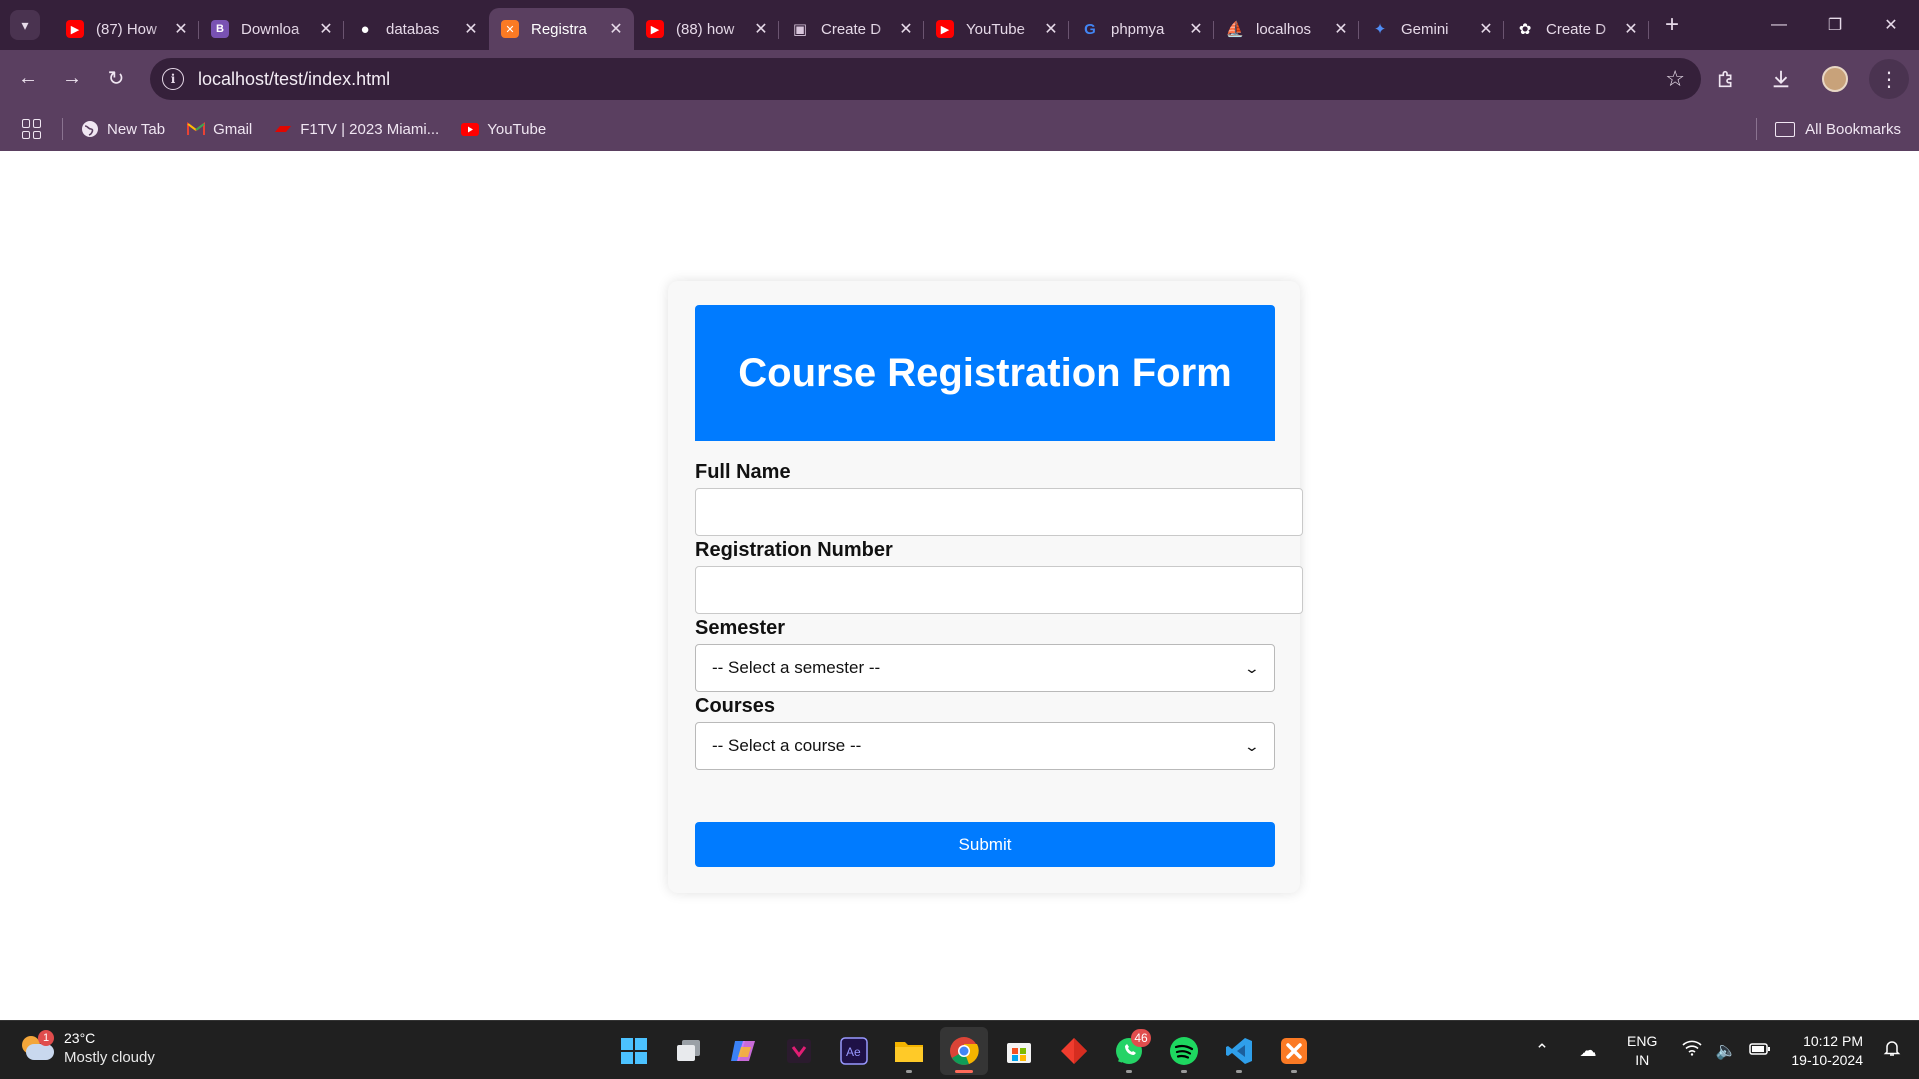  Describe the element at coordinates (1642, 1051) in the screenshot. I see `language-indicator: ENG IN` at that location.